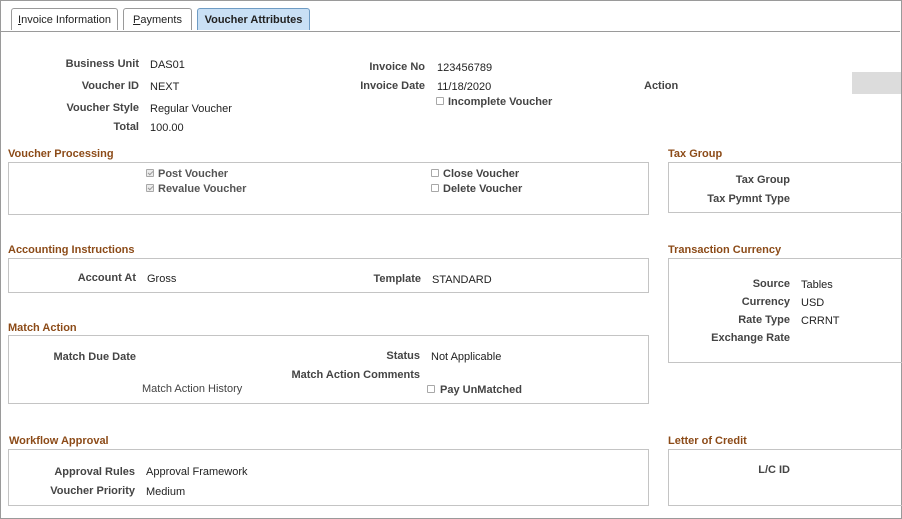  I want to click on letter-of-credit-box, so click(785, 477).